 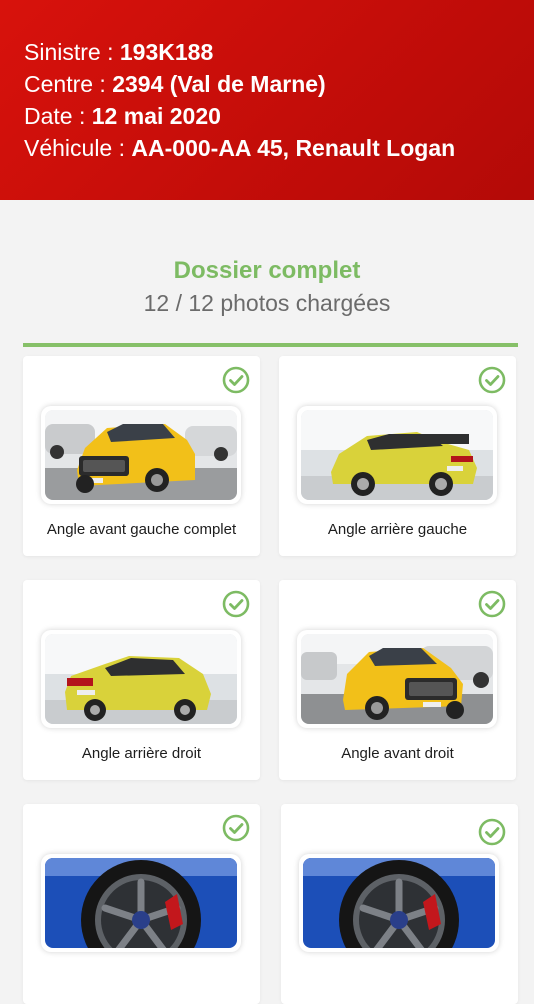 I want to click on photo-card: Angle arrière gauche, so click(x=397, y=456).